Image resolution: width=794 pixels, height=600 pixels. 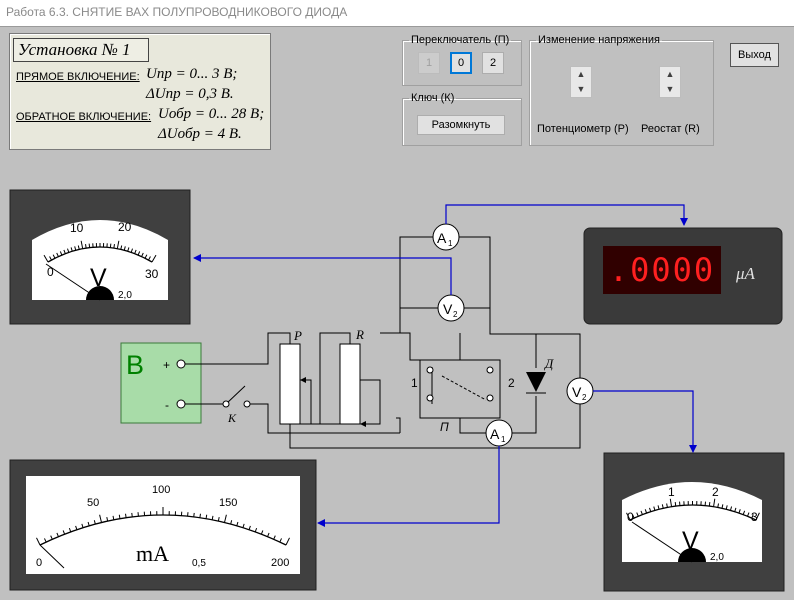 What do you see at coordinates (511, 383) in the screenshot?
I see `switch-position-2-label: 2` at bounding box center [511, 383].